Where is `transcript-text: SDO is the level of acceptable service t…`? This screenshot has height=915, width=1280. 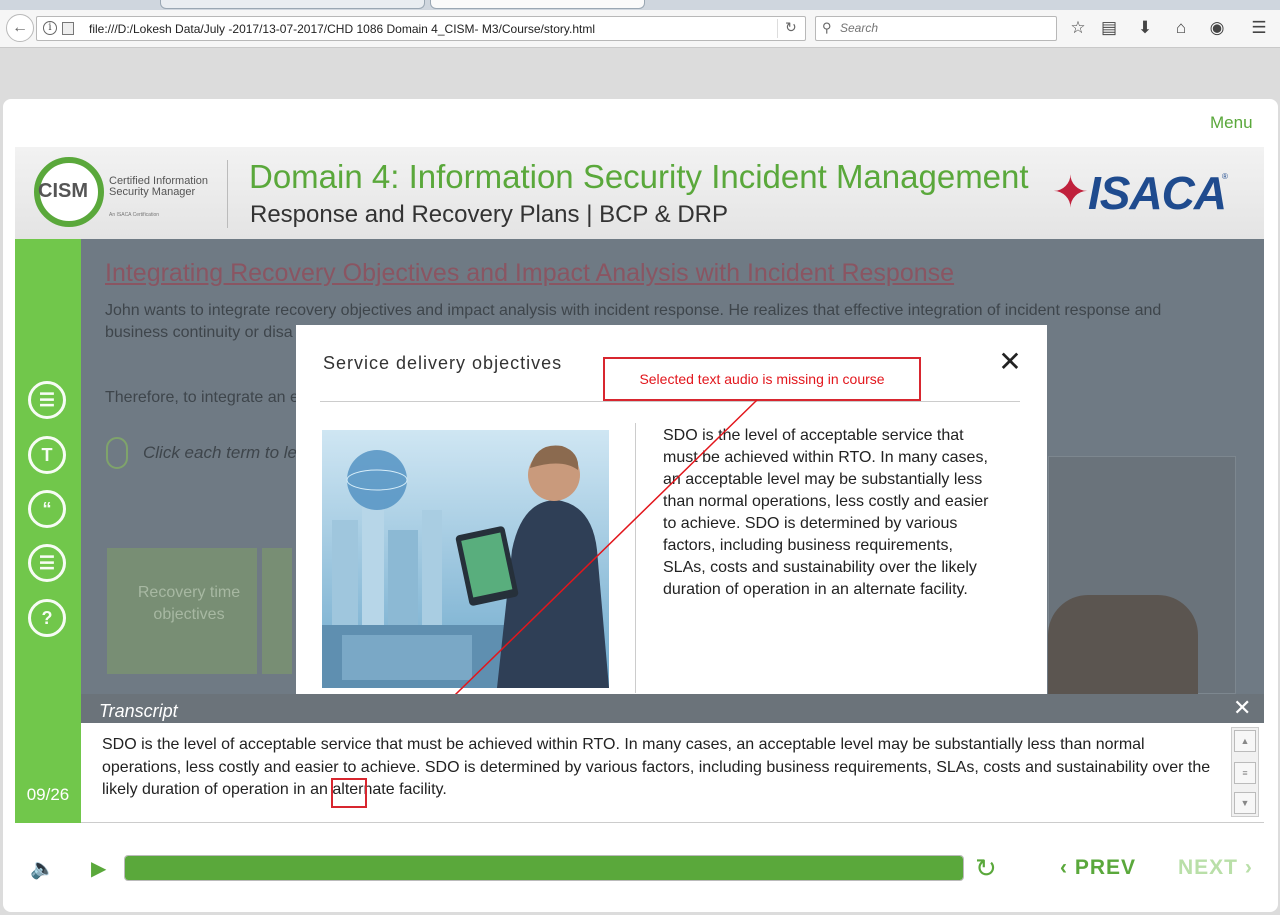
transcript-text: SDO is the level of acceptable service t… is located at coordinates (656, 767).